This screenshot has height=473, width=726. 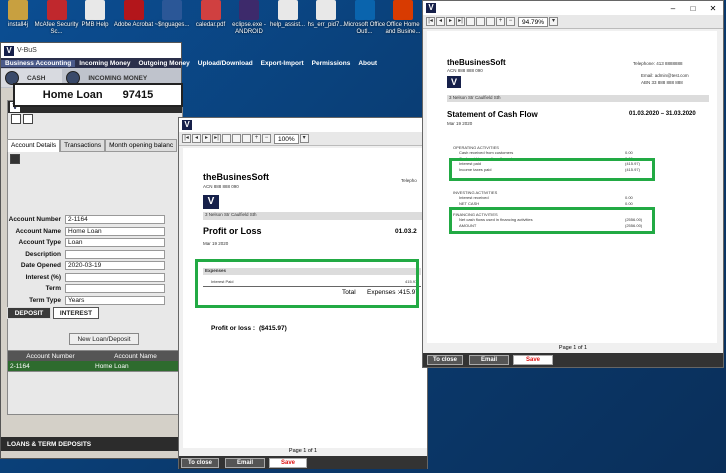 What do you see at coordinates (662, 114) in the screenshot?
I see `cf-period: 01.03.2020 – 31.03.2020` at bounding box center [662, 114].